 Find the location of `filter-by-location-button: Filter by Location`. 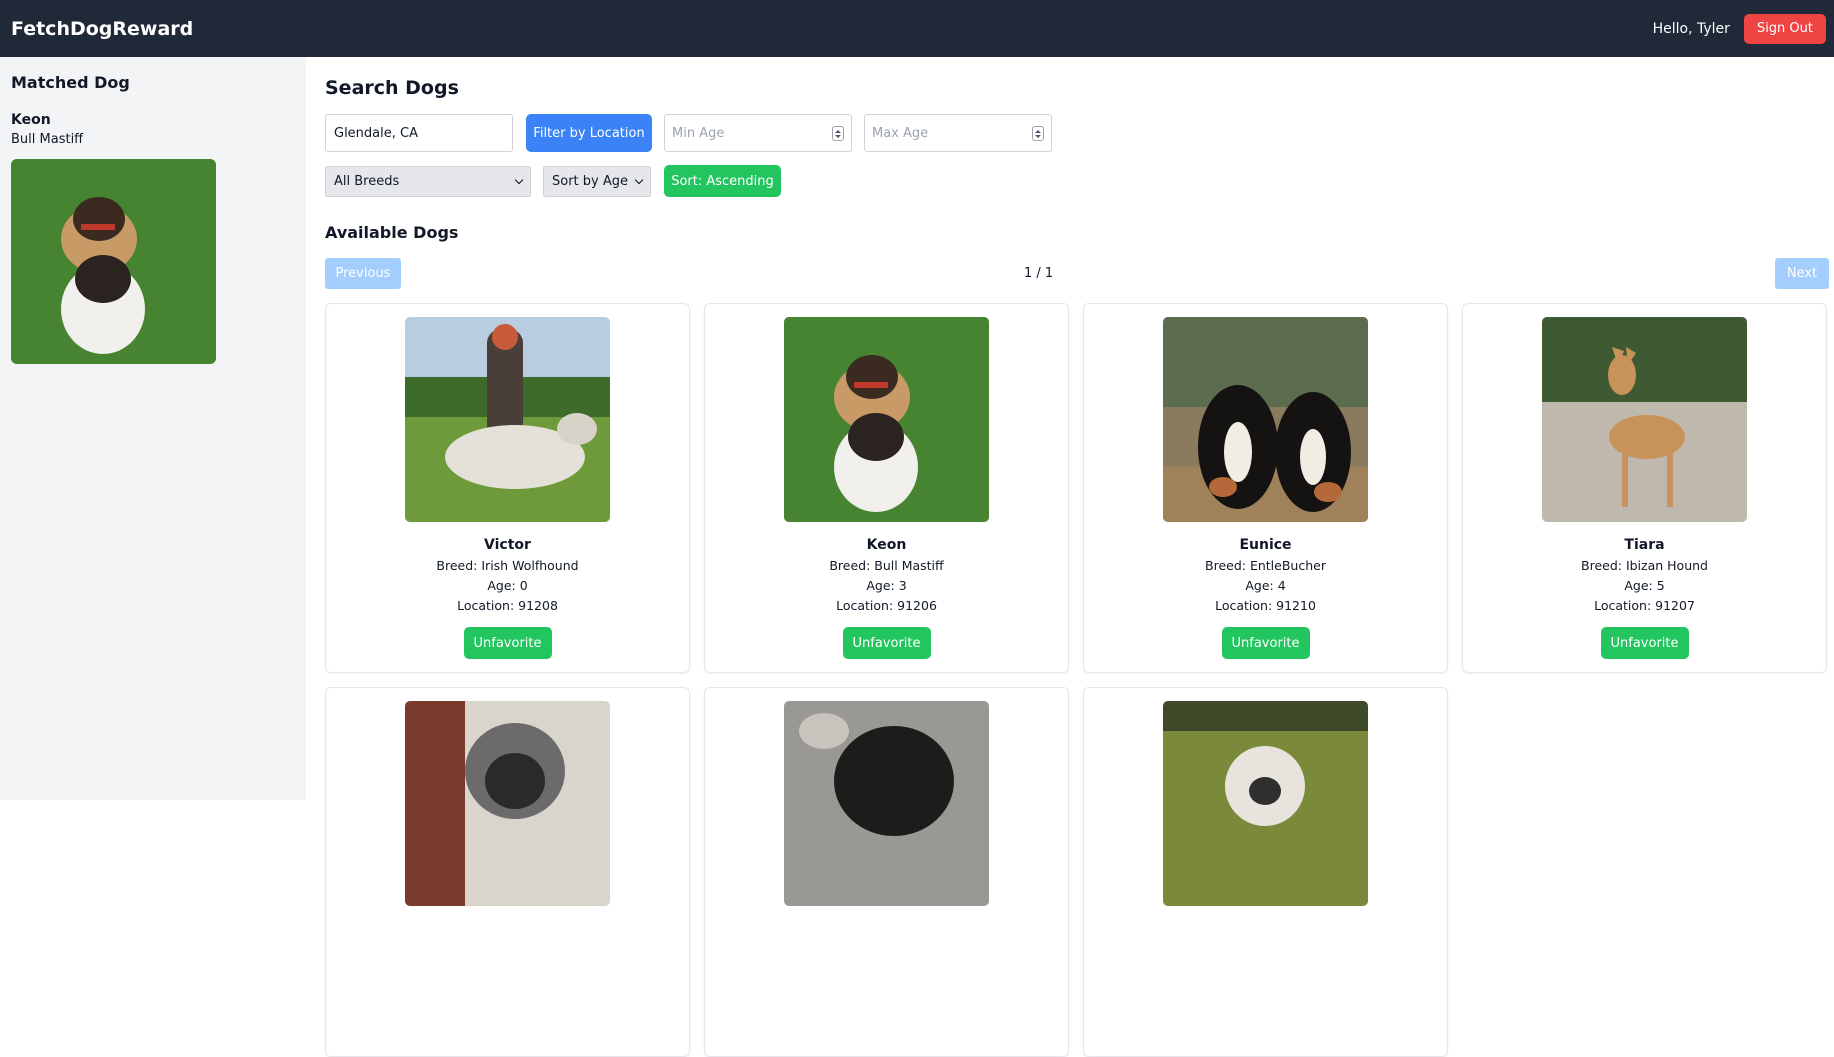

filter-by-location-button: Filter by Location is located at coordinates (589, 133).